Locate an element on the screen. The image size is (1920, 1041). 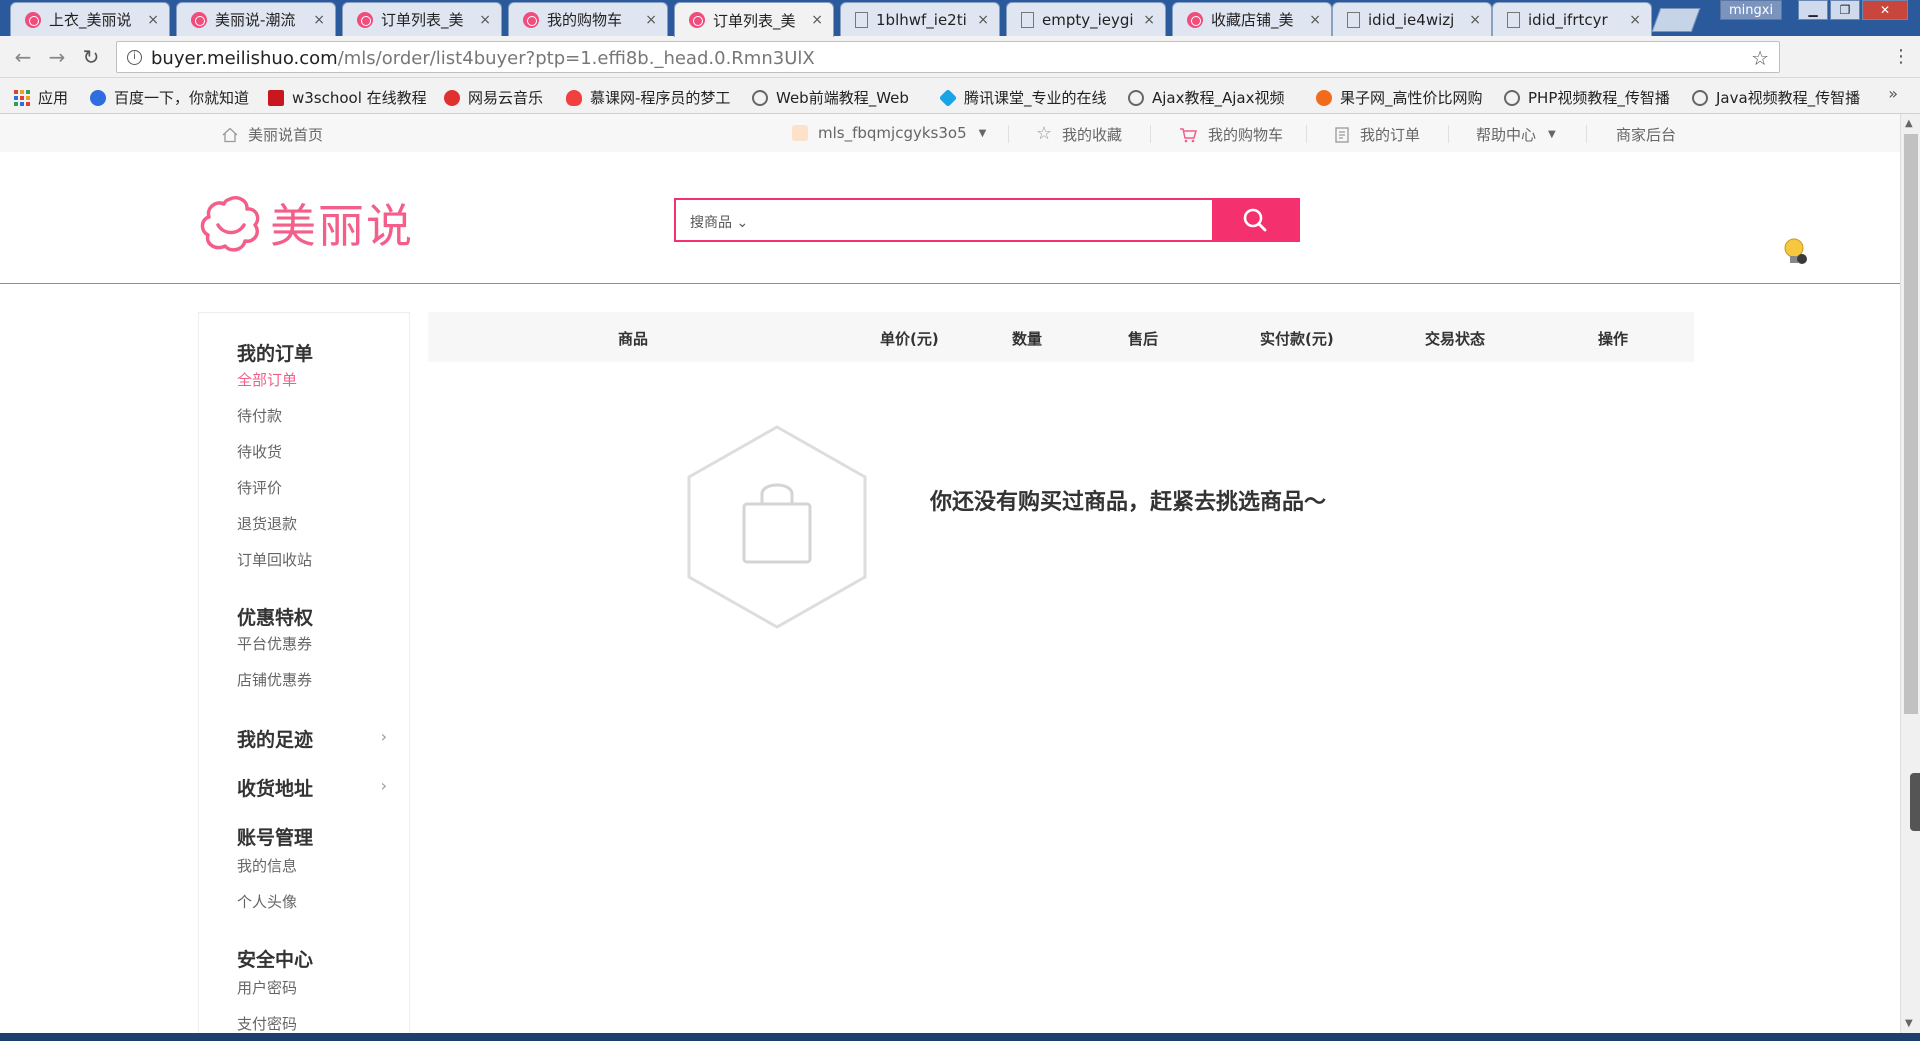
window-user-badge: mingxi is located at coordinates (1751, 10).